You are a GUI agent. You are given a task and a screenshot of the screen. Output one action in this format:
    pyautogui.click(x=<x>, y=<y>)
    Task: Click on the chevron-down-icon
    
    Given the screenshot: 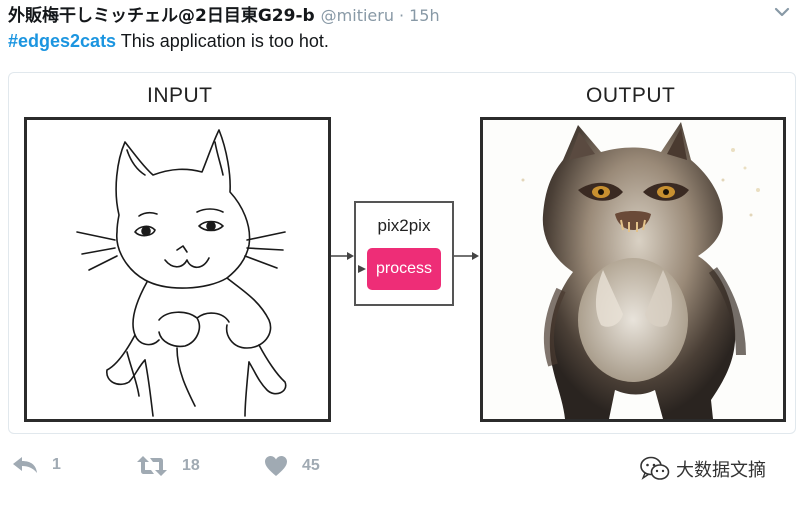 What is the action you would take?
    pyautogui.click(x=782, y=12)
    